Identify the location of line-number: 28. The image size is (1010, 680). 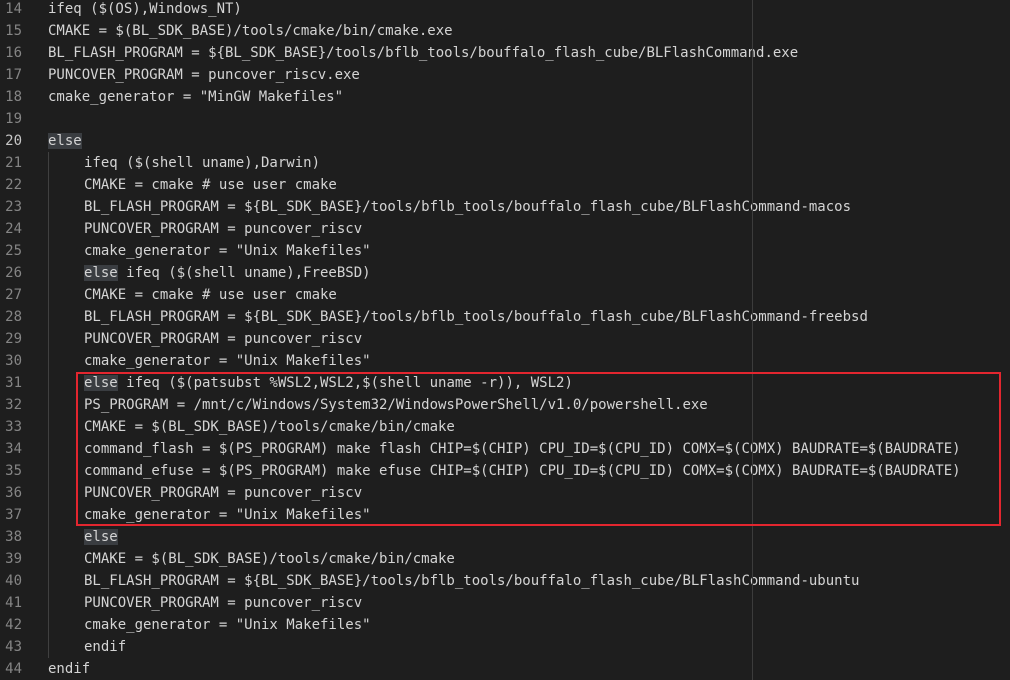
(13, 317).